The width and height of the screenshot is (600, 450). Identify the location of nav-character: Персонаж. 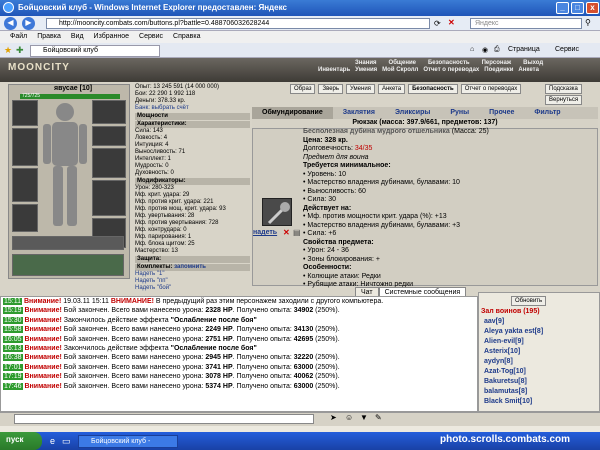
(497, 63).